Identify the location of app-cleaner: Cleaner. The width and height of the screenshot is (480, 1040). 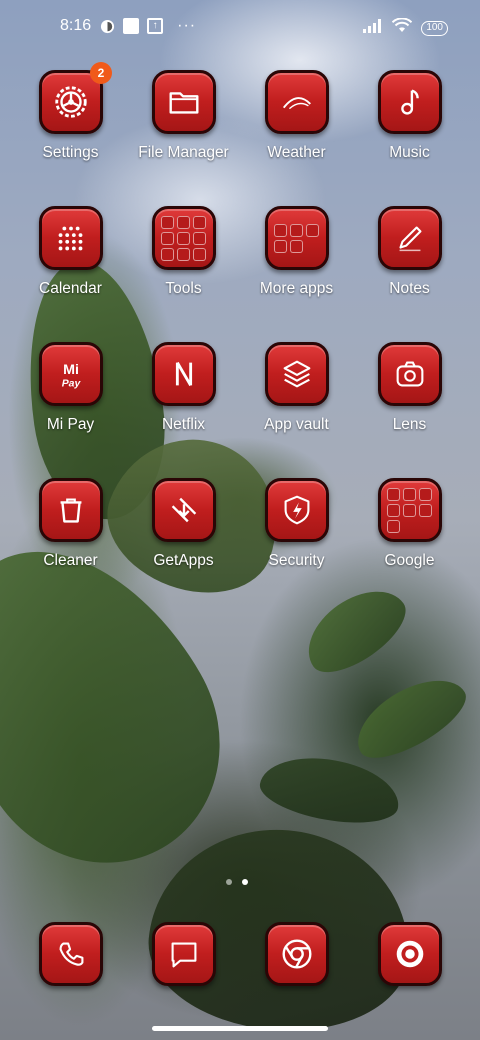
(70, 527).